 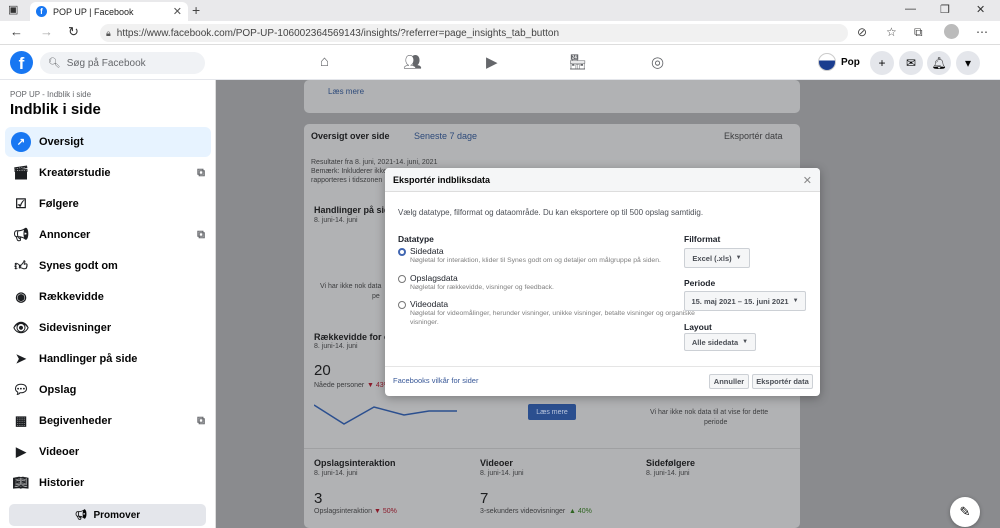 I want to click on facebook-favicon-icon: f, so click(x=41, y=11).